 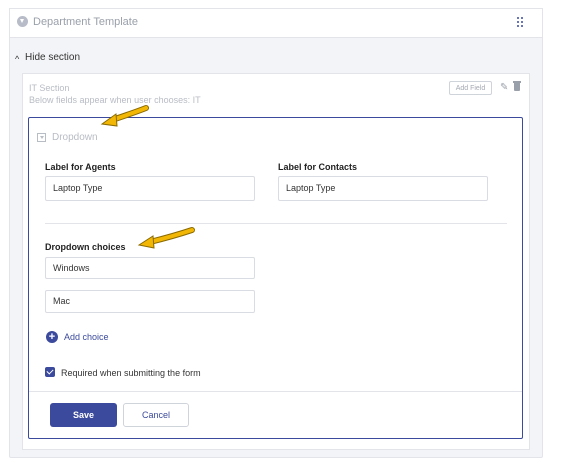 What do you see at coordinates (517, 86) in the screenshot?
I see `trash-icon` at bounding box center [517, 86].